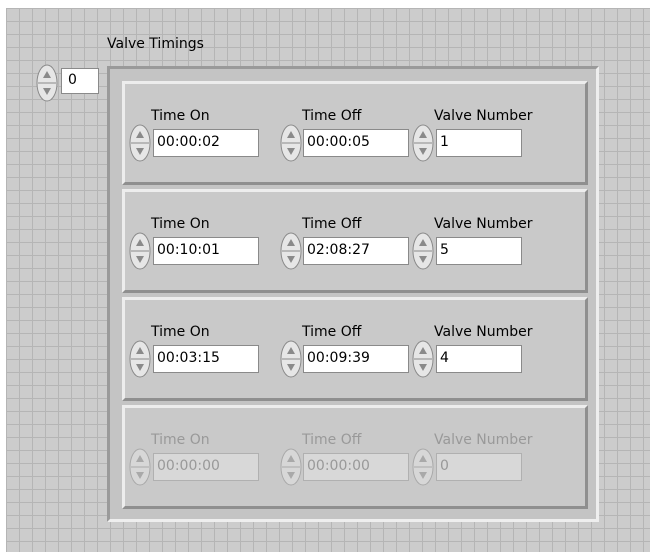 The width and height of the screenshot is (656, 558). I want to click on index-increment-decrement-icon, so click(47, 83).